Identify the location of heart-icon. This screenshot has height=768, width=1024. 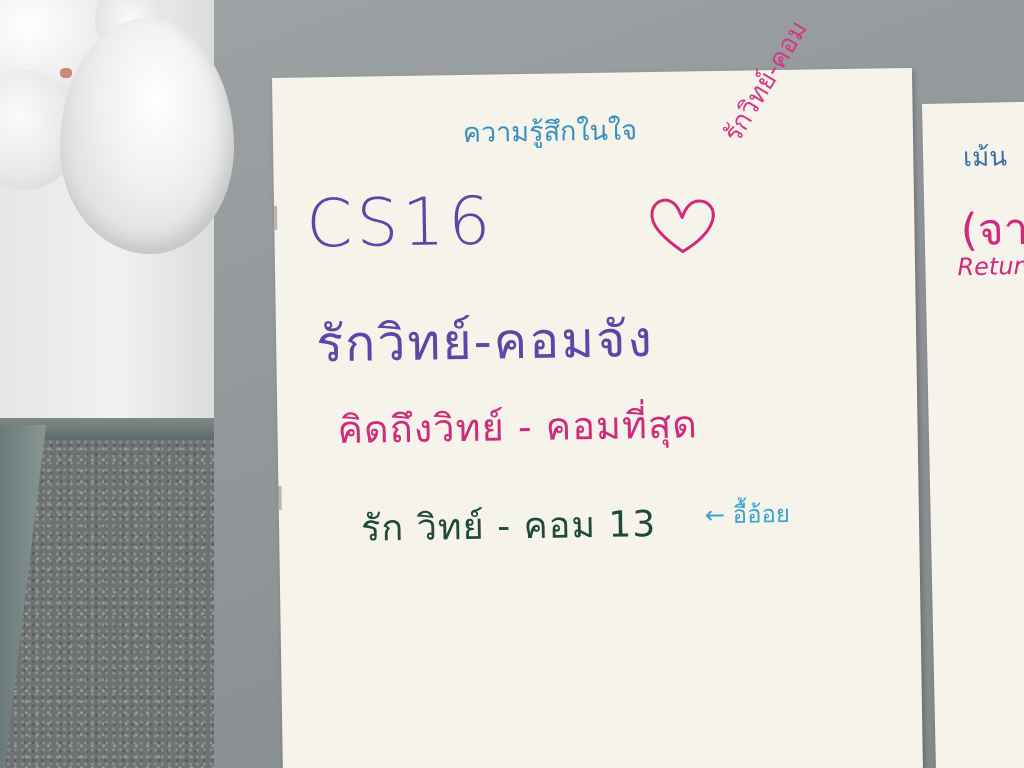
(682, 226).